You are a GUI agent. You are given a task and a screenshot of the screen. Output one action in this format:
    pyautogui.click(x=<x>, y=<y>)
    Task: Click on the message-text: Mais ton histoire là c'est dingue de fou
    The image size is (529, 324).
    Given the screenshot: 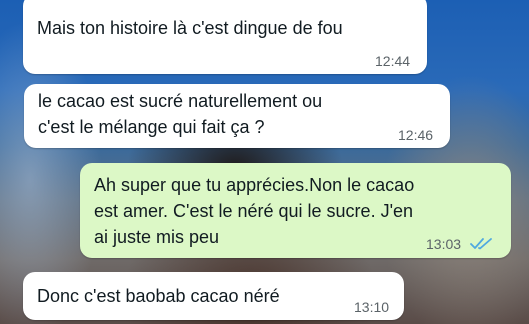 What is the action you would take?
    pyautogui.click(x=190, y=28)
    